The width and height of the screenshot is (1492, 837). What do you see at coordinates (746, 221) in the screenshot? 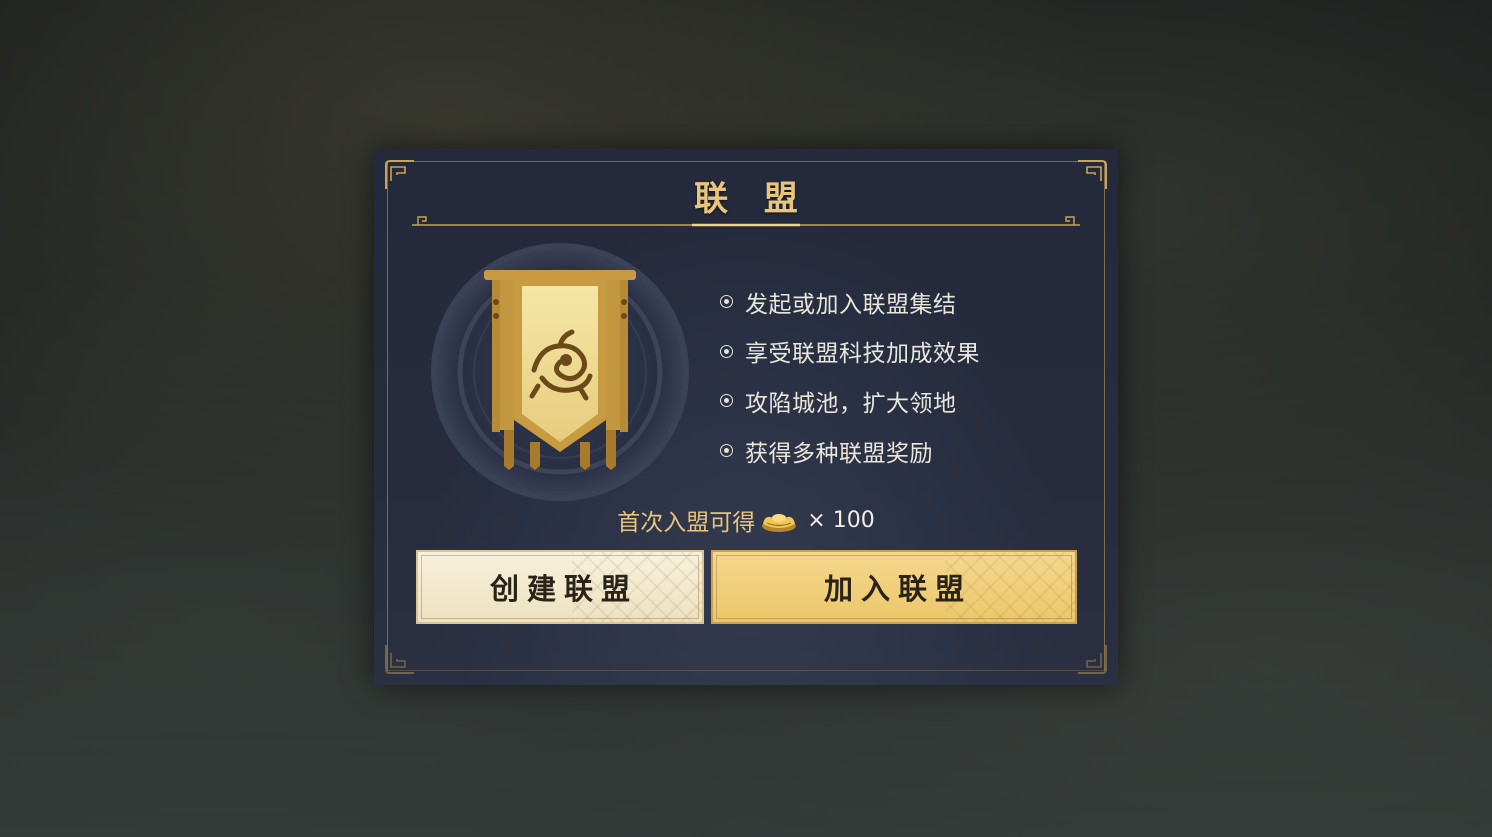
I see `title-divider` at bounding box center [746, 221].